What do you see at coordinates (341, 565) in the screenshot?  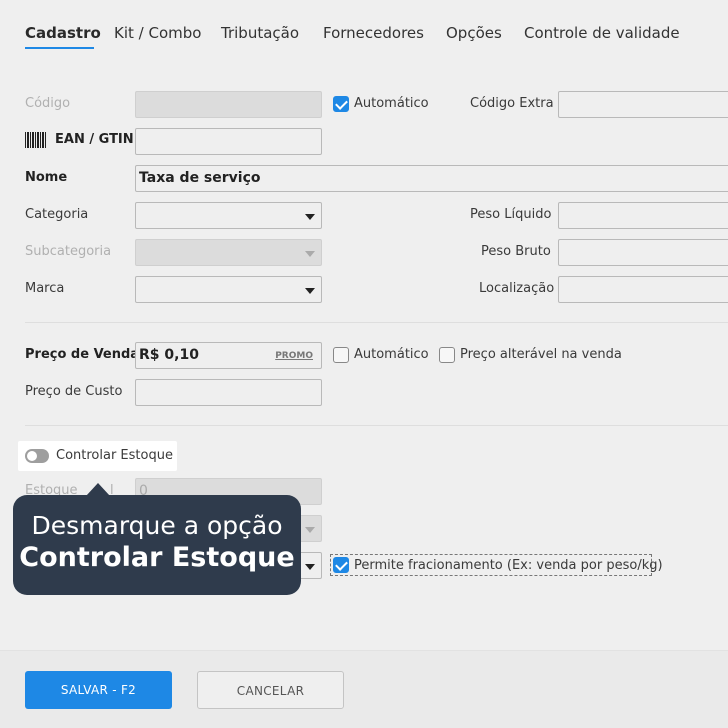 I see `fracionamento-checkbox` at bounding box center [341, 565].